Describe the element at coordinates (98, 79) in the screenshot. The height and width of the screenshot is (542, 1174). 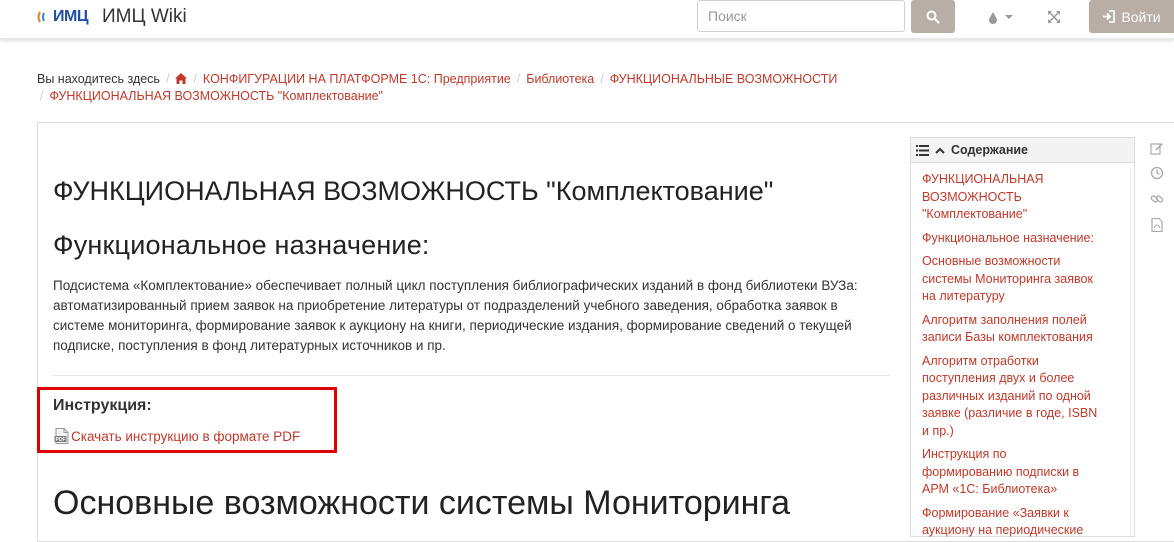
I see `breadcrumb-prefix: Вы находитесь здесь` at that location.